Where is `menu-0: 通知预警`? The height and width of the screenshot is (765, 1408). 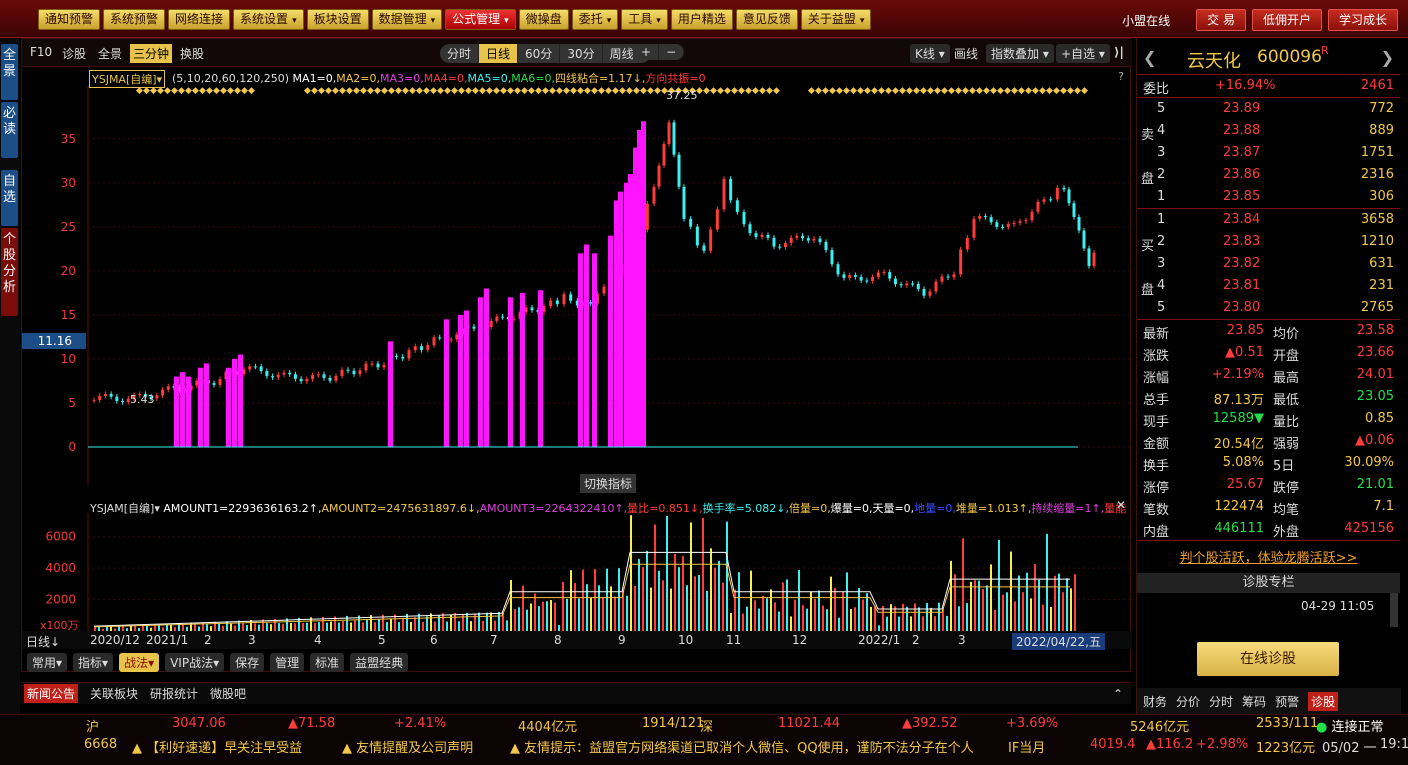
menu-0: 通知预警 is located at coordinates (69, 19).